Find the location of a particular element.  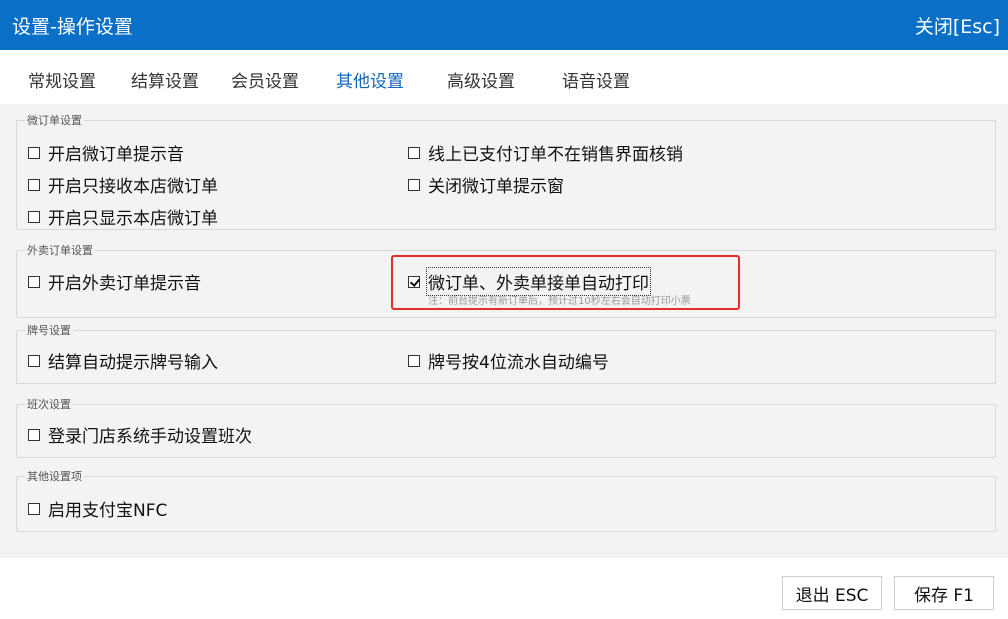

checkbox-takeout-sound: 开启外卖订单提示音 is located at coordinates (114, 281).